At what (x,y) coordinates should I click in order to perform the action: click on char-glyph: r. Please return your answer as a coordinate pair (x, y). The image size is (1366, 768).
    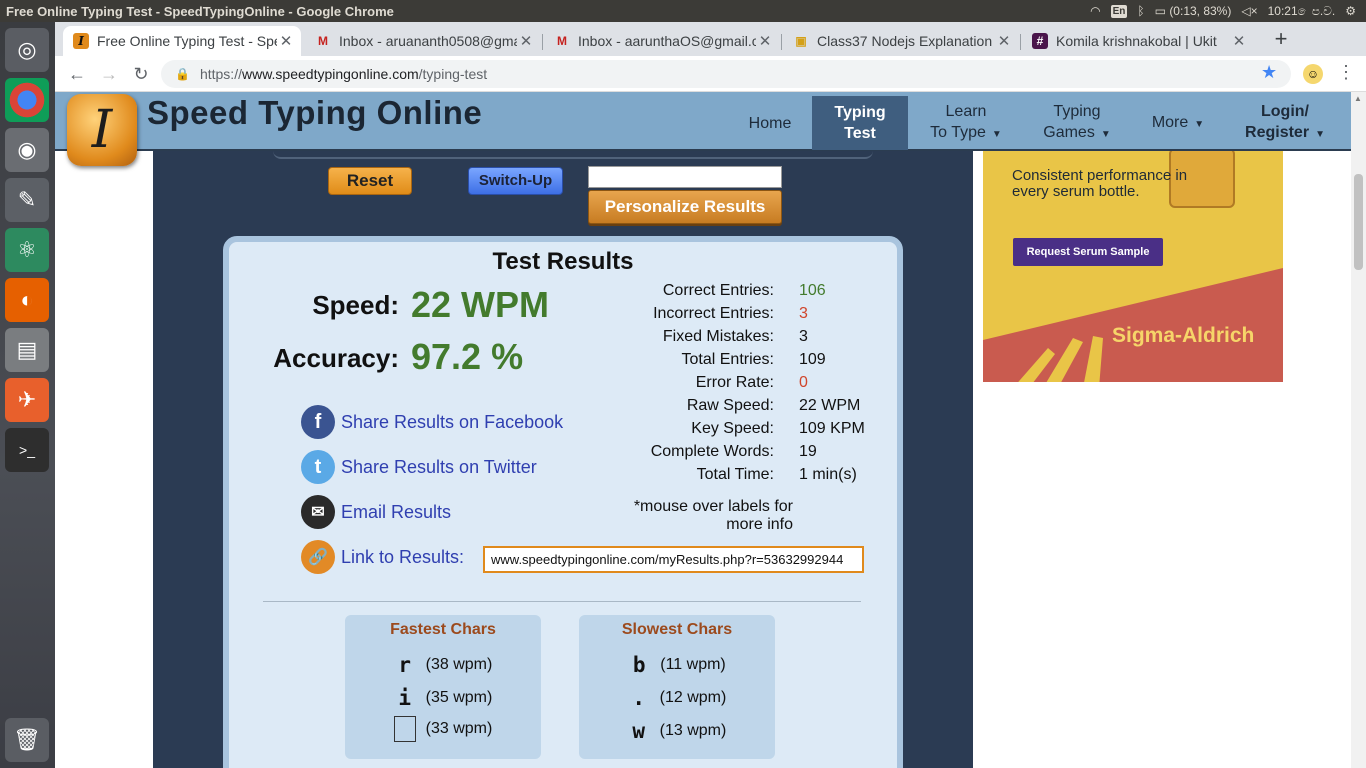
    Looking at the image, I should click on (404, 665).